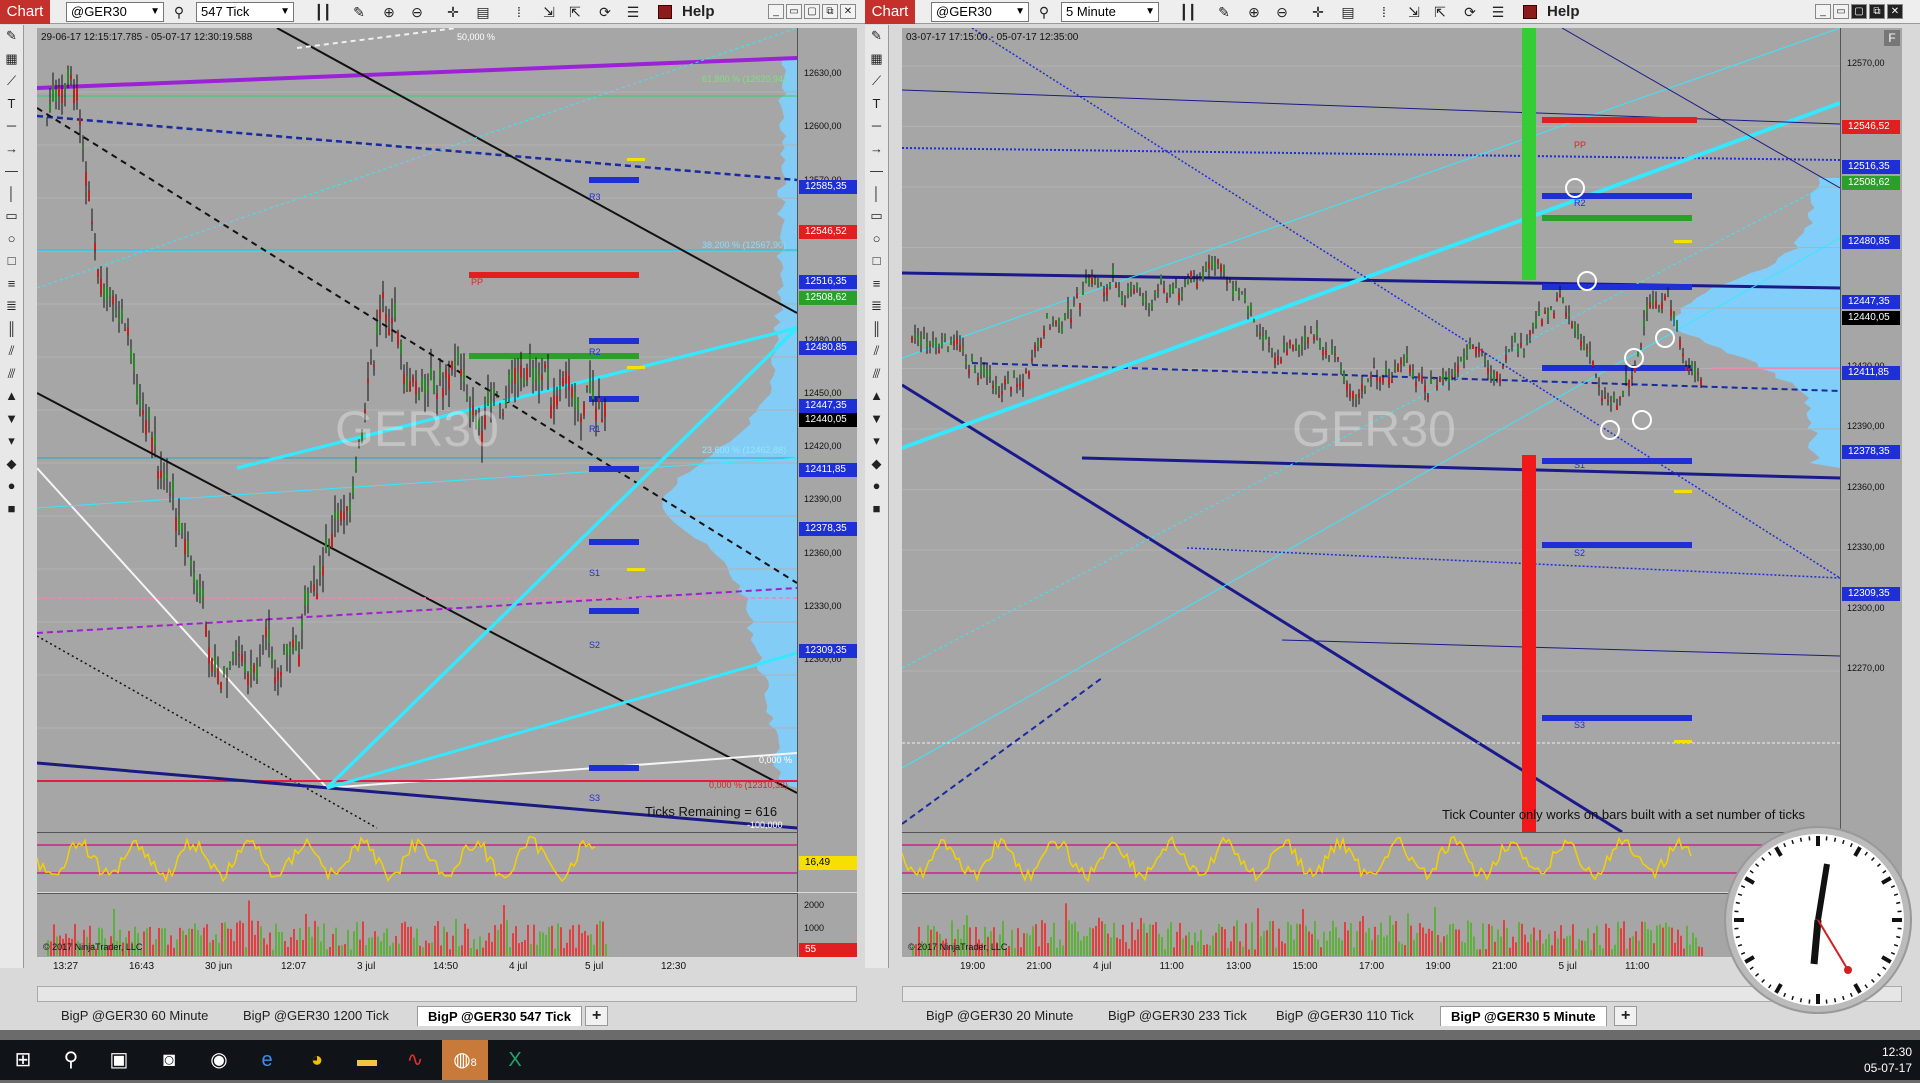 This screenshot has height=1083, width=1920. Describe the element at coordinates (1888, 1060) in the screenshot. I see `system-clock: 12:3005-07-17` at that location.